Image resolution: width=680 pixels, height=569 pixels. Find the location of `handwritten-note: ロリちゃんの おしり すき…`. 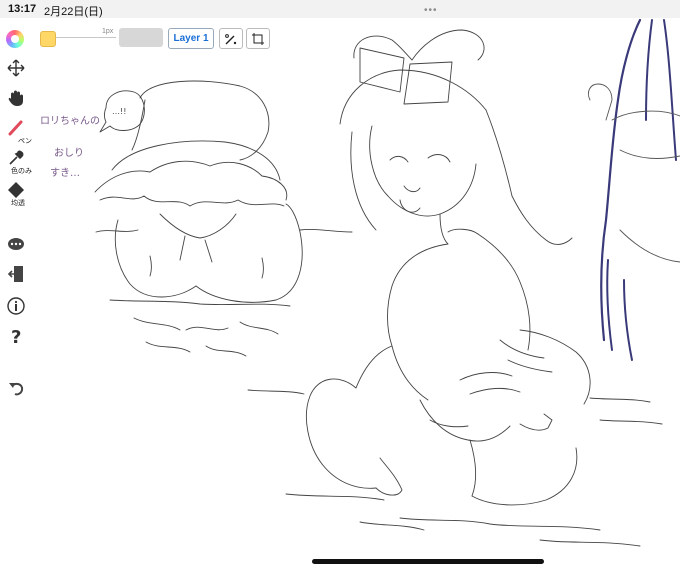

handwritten-note: ロリちゃんの おしり すき… is located at coordinates (70, 147).